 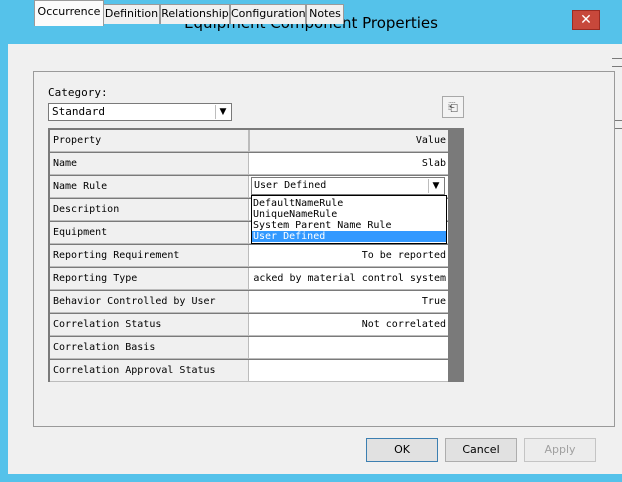 What do you see at coordinates (349, 214) in the screenshot?
I see `dropdown-option: UniqueNameRule` at bounding box center [349, 214].